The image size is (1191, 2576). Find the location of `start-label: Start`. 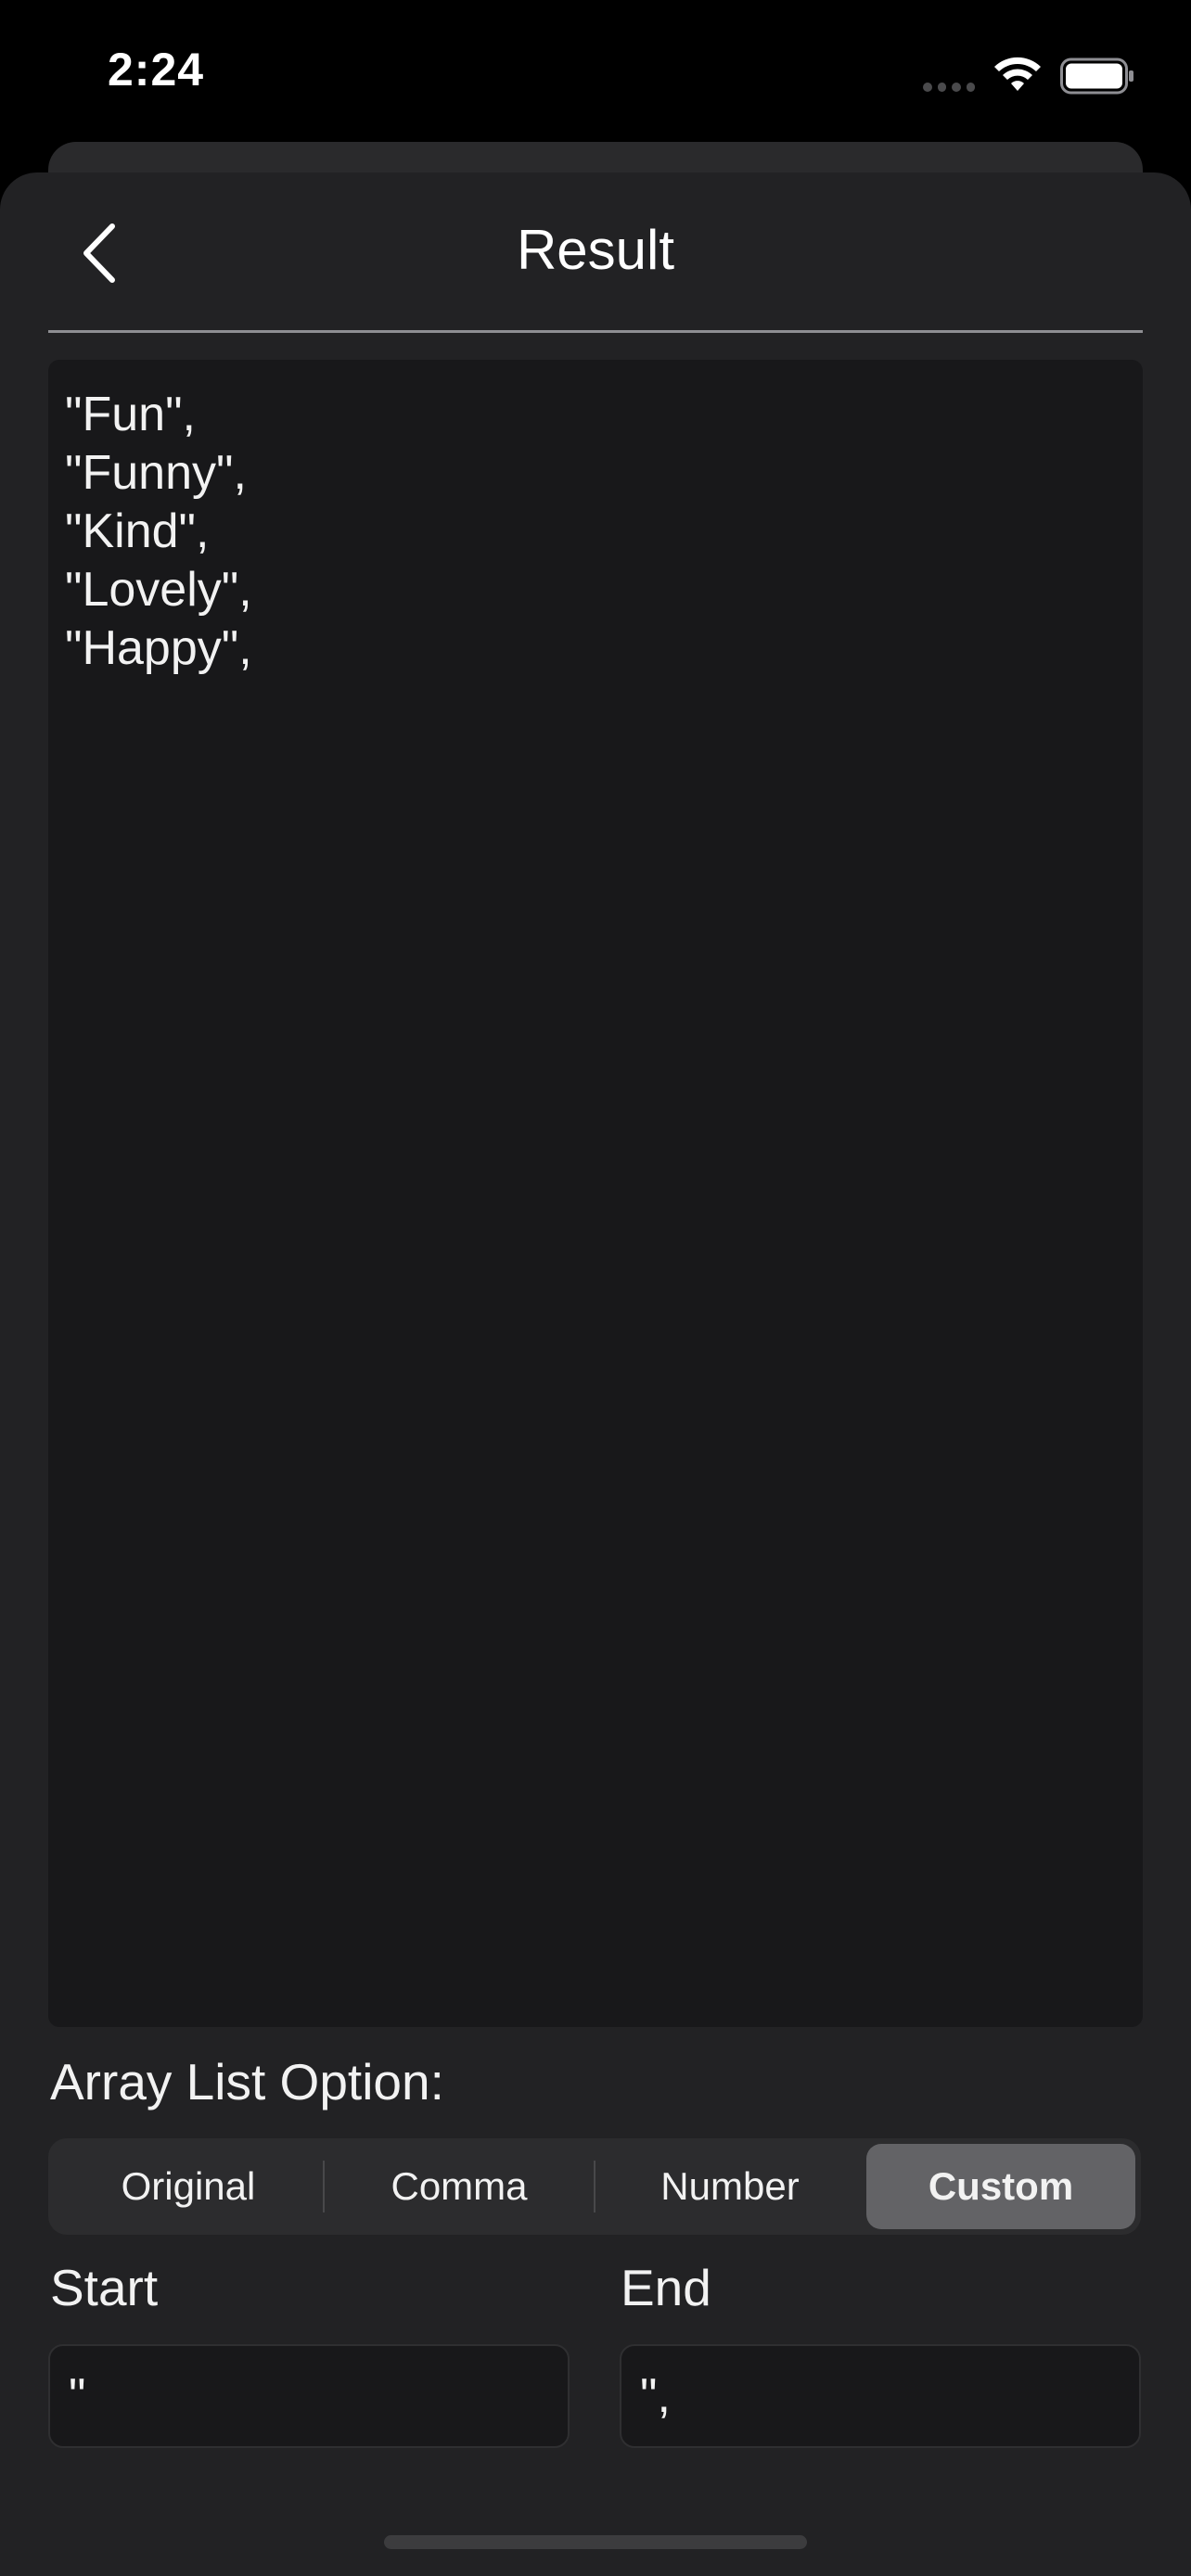

start-label: Start is located at coordinates (104, 2287).